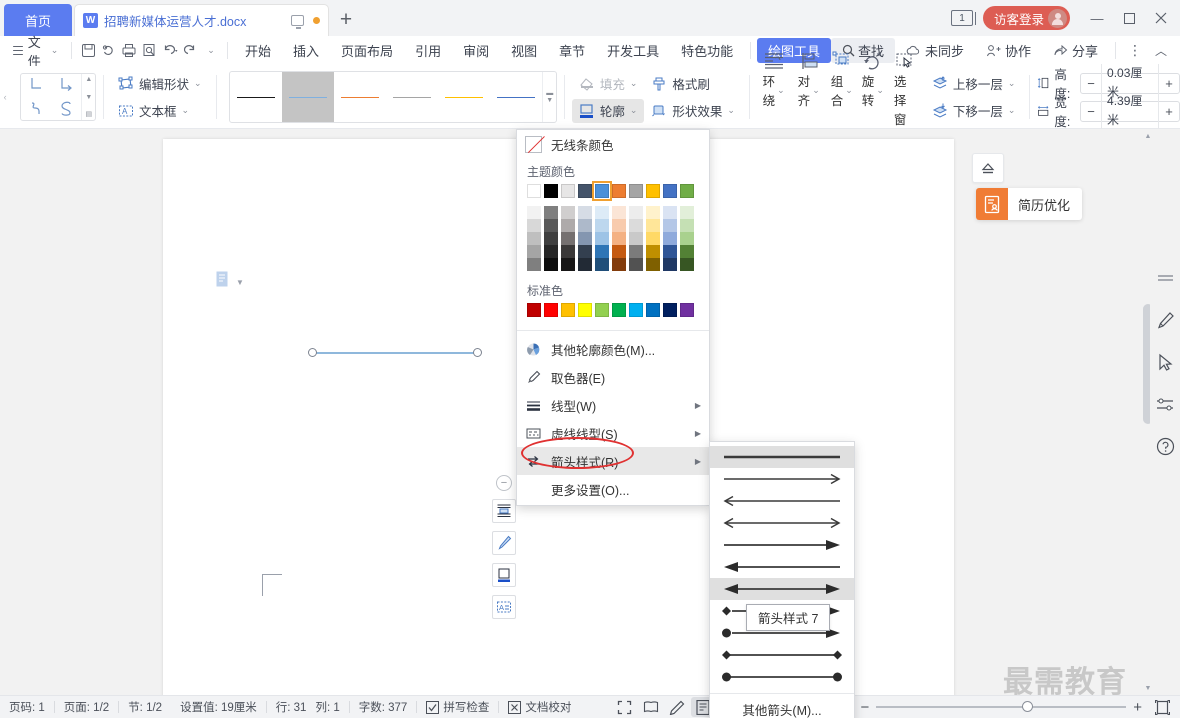 Image resolution: width=1180 pixels, height=718 pixels. I want to click on text-box-button: A 文本框 ⌄, so click(160, 111).